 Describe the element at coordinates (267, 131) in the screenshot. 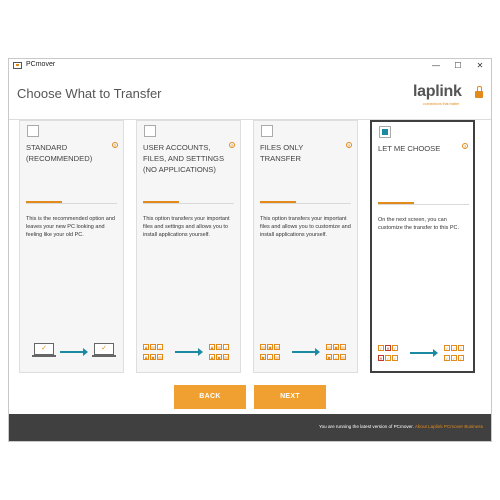

I see `files-only-checkbox` at that location.